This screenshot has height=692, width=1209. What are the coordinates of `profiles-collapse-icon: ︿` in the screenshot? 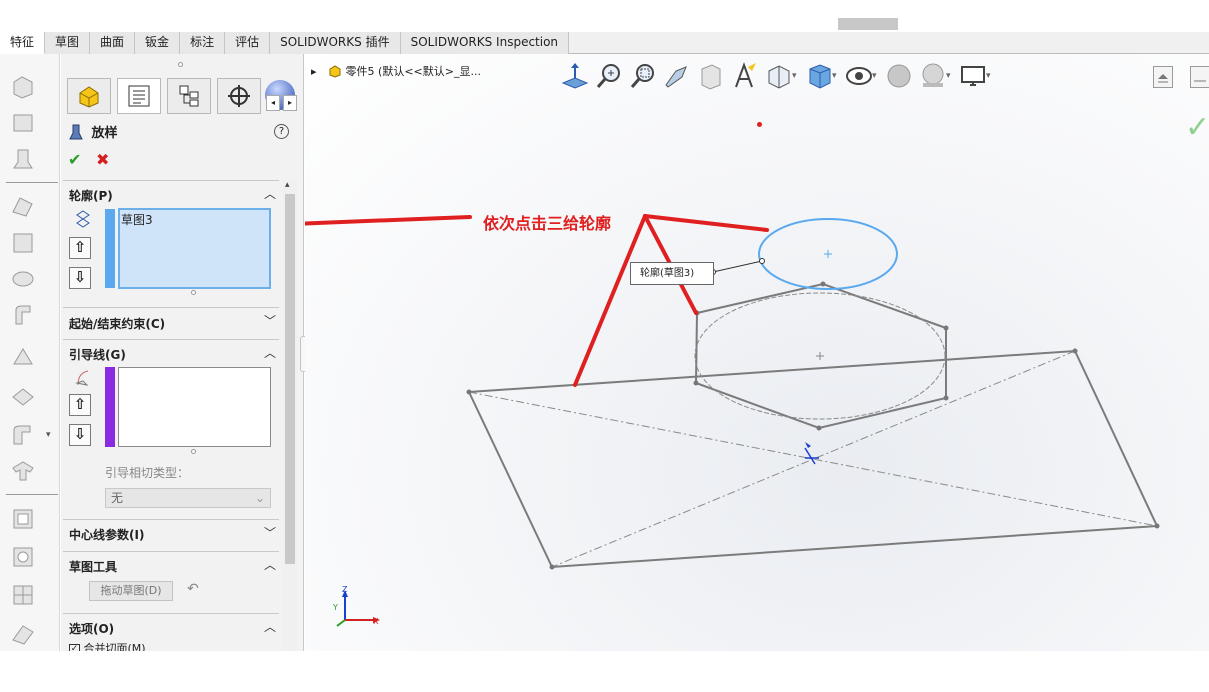 It's located at (270, 193).